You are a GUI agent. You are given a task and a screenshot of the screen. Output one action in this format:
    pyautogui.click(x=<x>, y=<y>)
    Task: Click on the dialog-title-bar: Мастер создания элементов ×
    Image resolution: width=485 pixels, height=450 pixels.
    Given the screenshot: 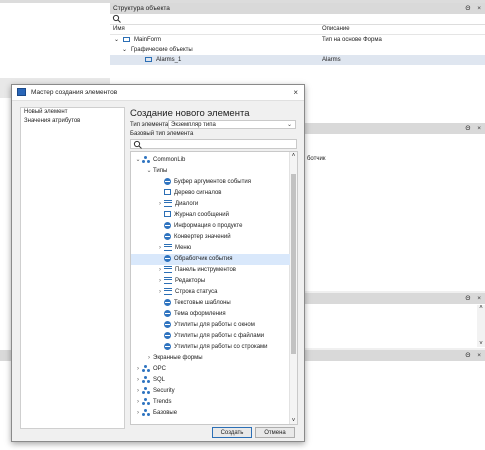 What is the action you would take?
    pyautogui.click(x=158, y=93)
    